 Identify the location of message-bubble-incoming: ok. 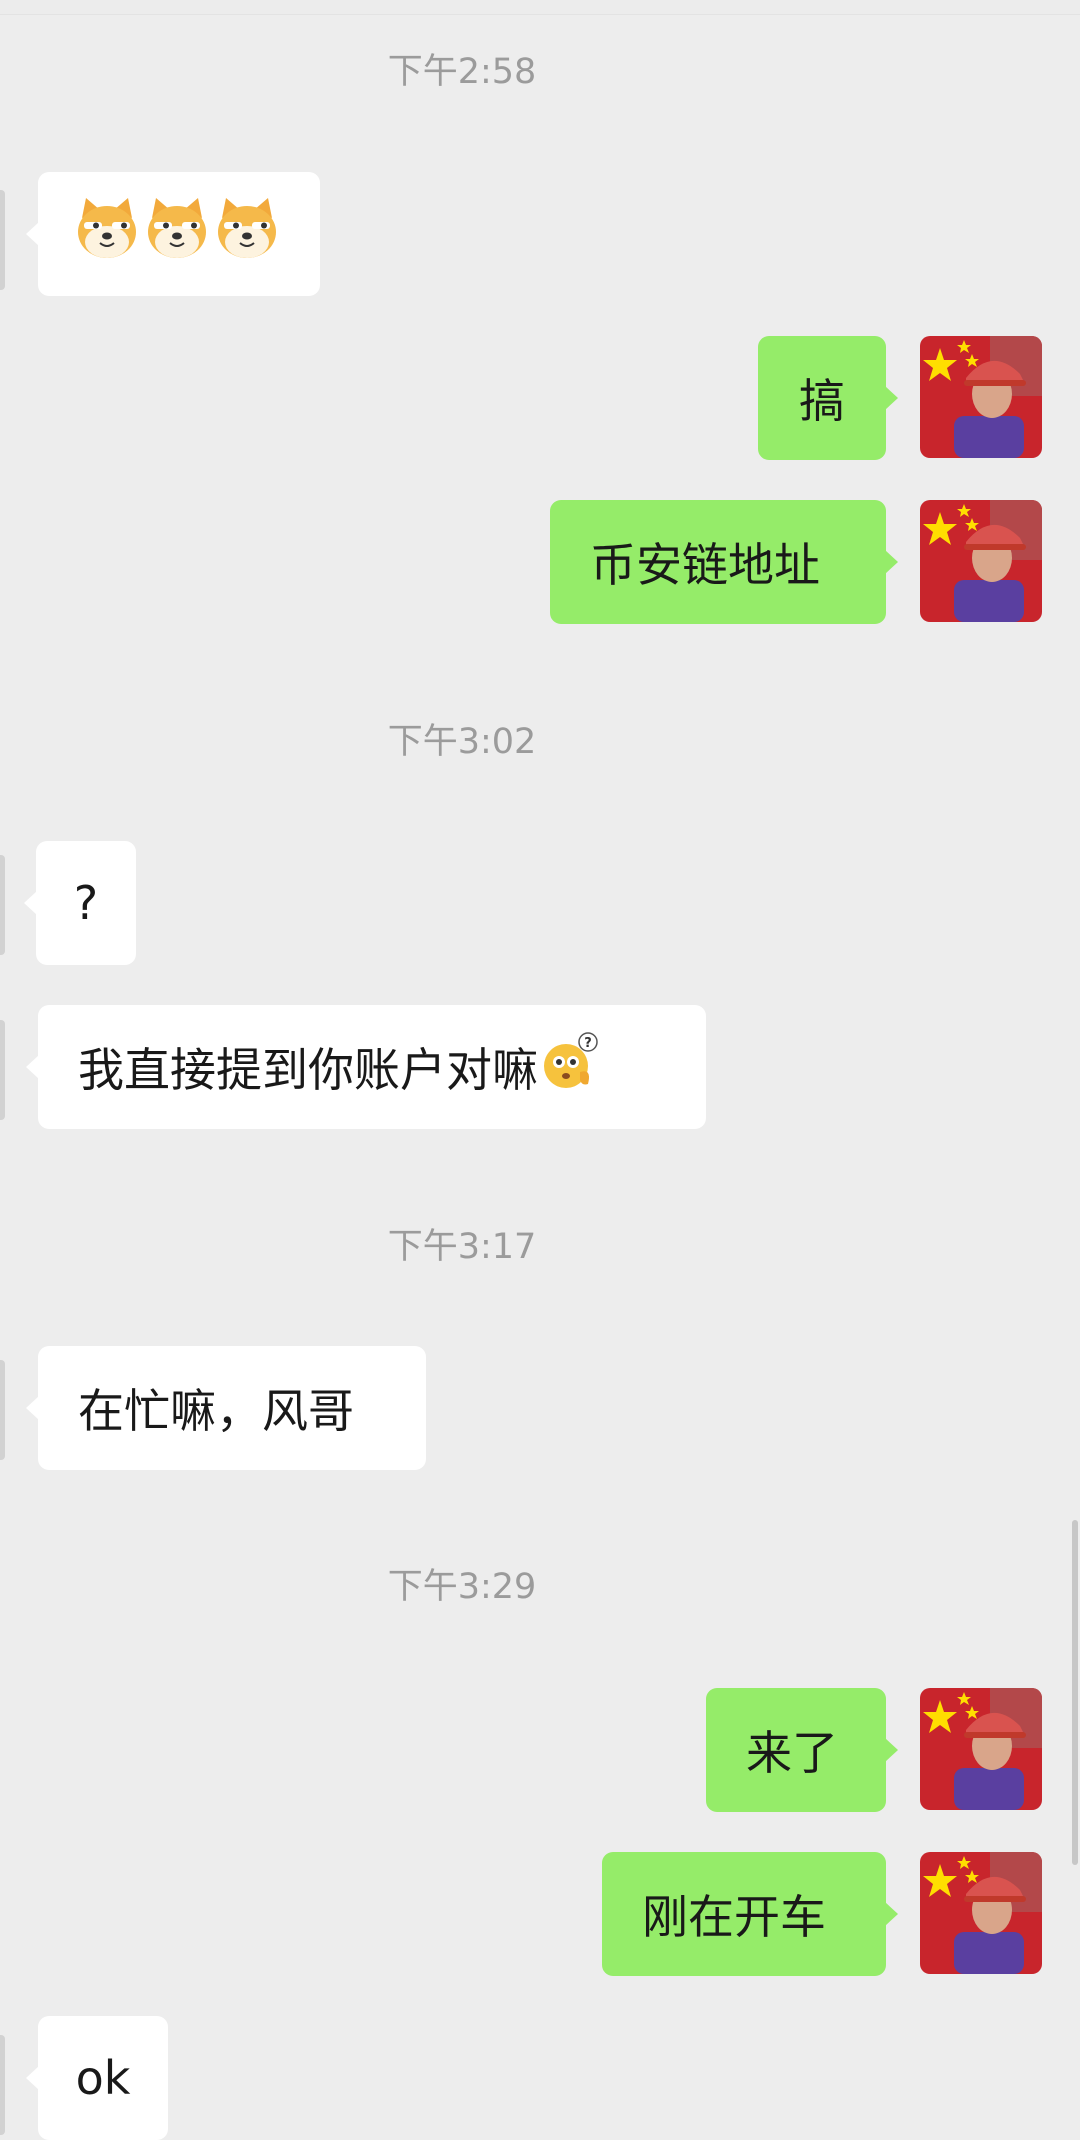
(97, 2078).